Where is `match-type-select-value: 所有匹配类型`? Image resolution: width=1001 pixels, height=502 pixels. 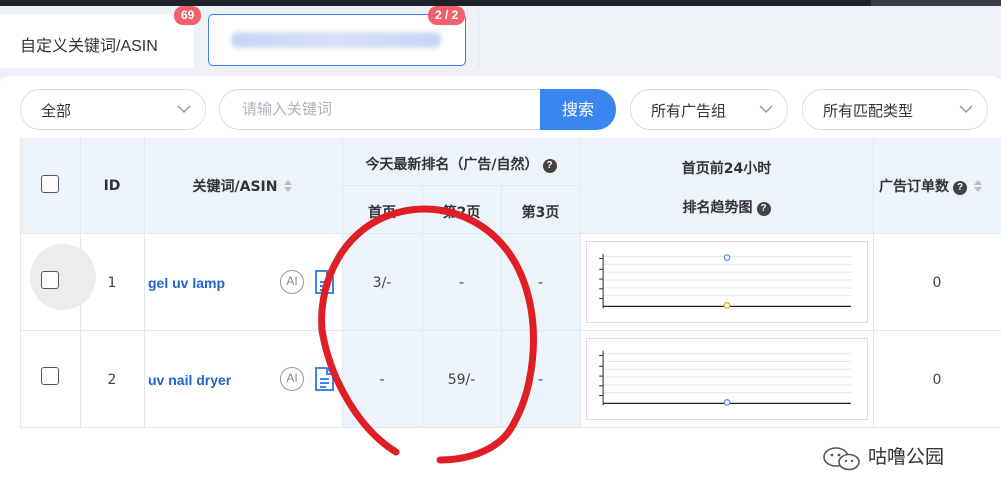
match-type-select-value: 所有匹配类型 is located at coordinates (868, 111).